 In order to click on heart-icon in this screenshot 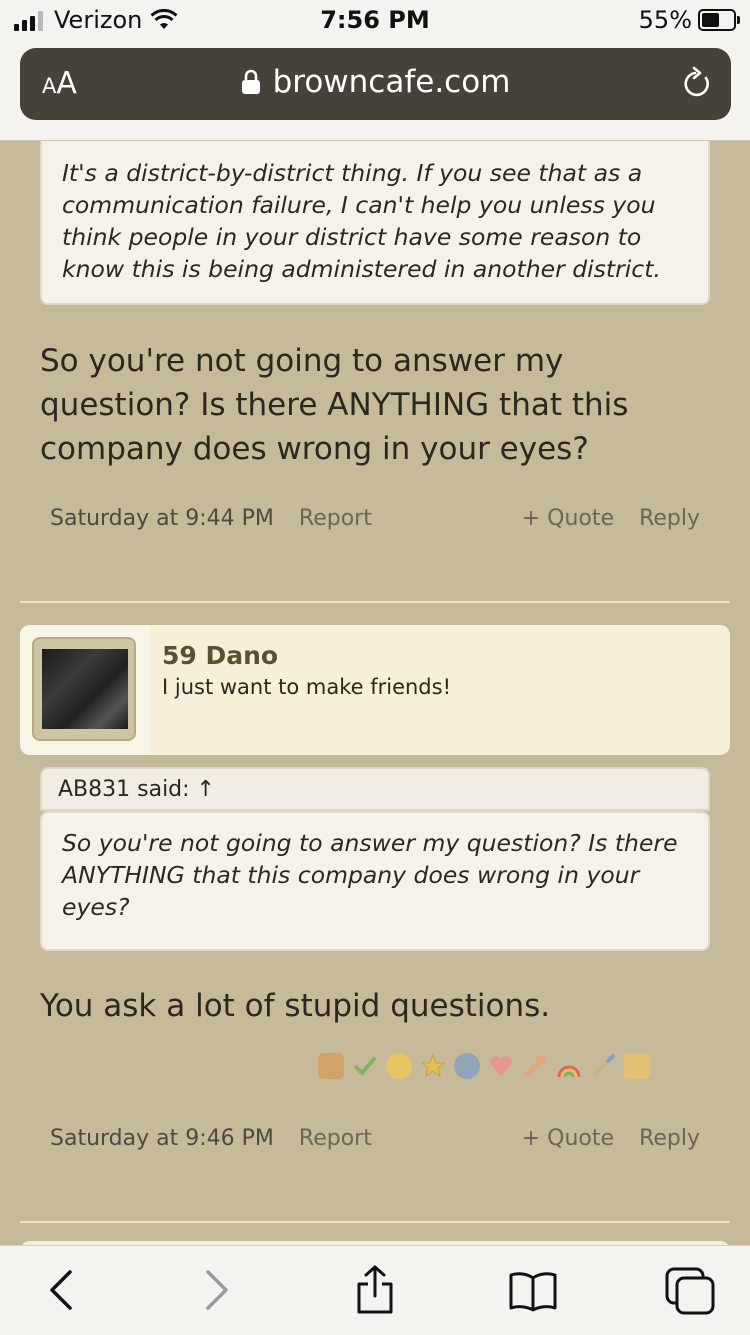, I will do `click(501, 1066)`.